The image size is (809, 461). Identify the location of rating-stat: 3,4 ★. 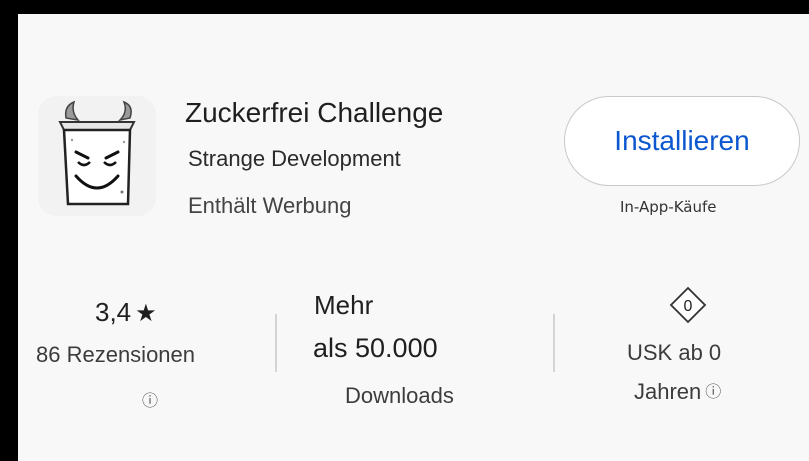
(126, 312).